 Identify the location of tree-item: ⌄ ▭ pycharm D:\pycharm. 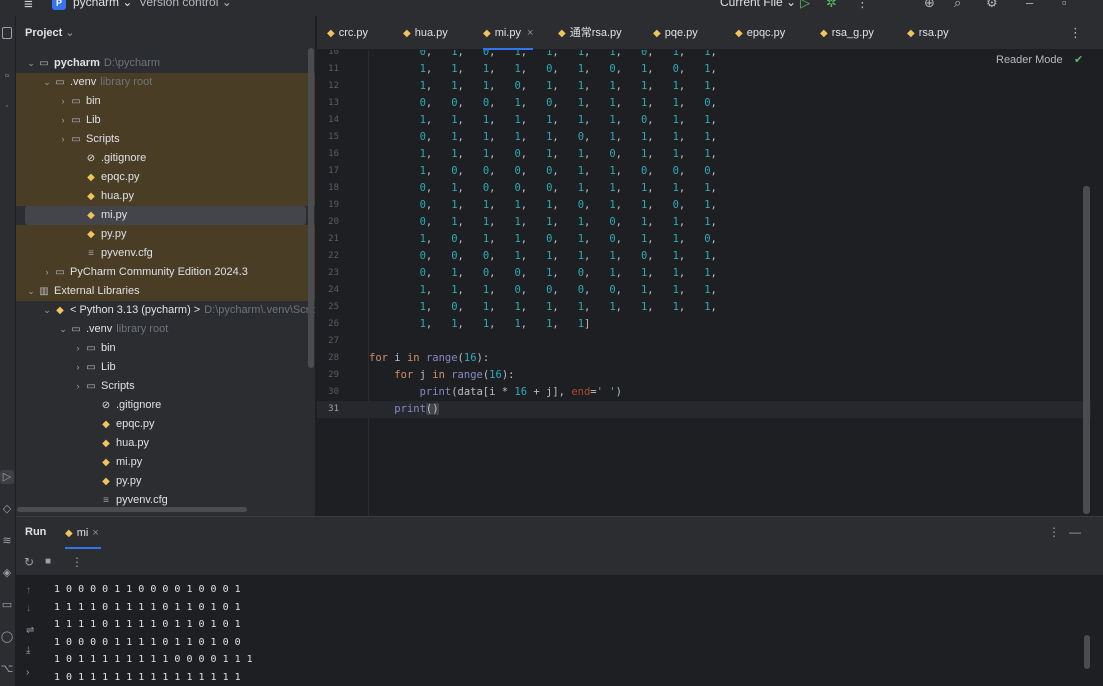
(165, 63).